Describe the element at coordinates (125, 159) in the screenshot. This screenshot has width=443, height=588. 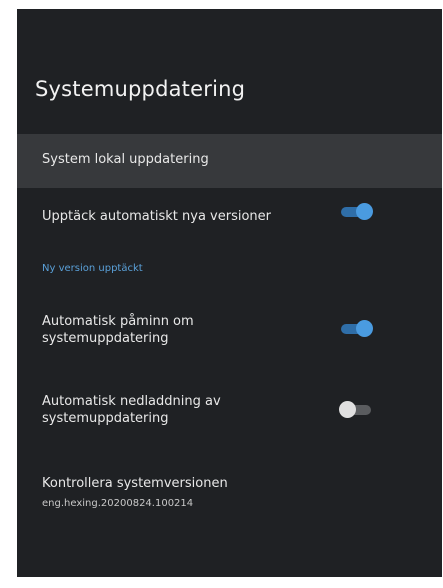
I see `local-update-label: System lokal uppdatering` at that location.